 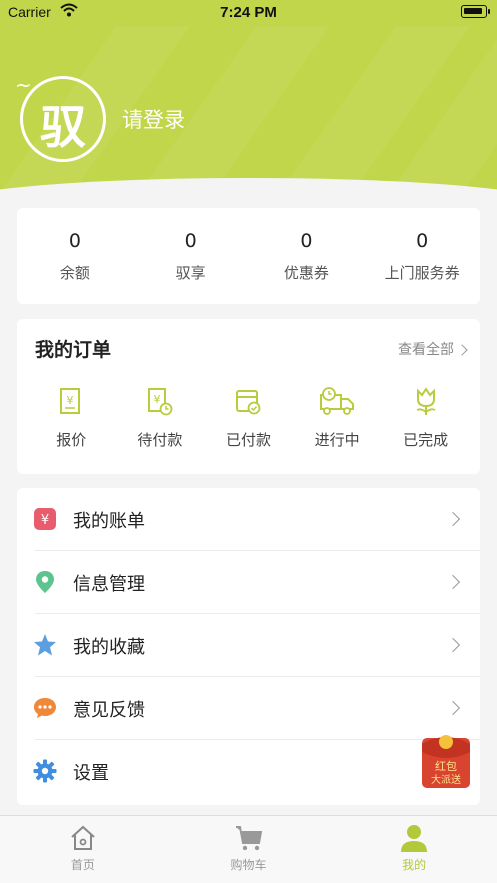 What do you see at coordinates (337, 417) in the screenshot?
I see `order-status-in-progress: 进行中` at bounding box center [337, 417].